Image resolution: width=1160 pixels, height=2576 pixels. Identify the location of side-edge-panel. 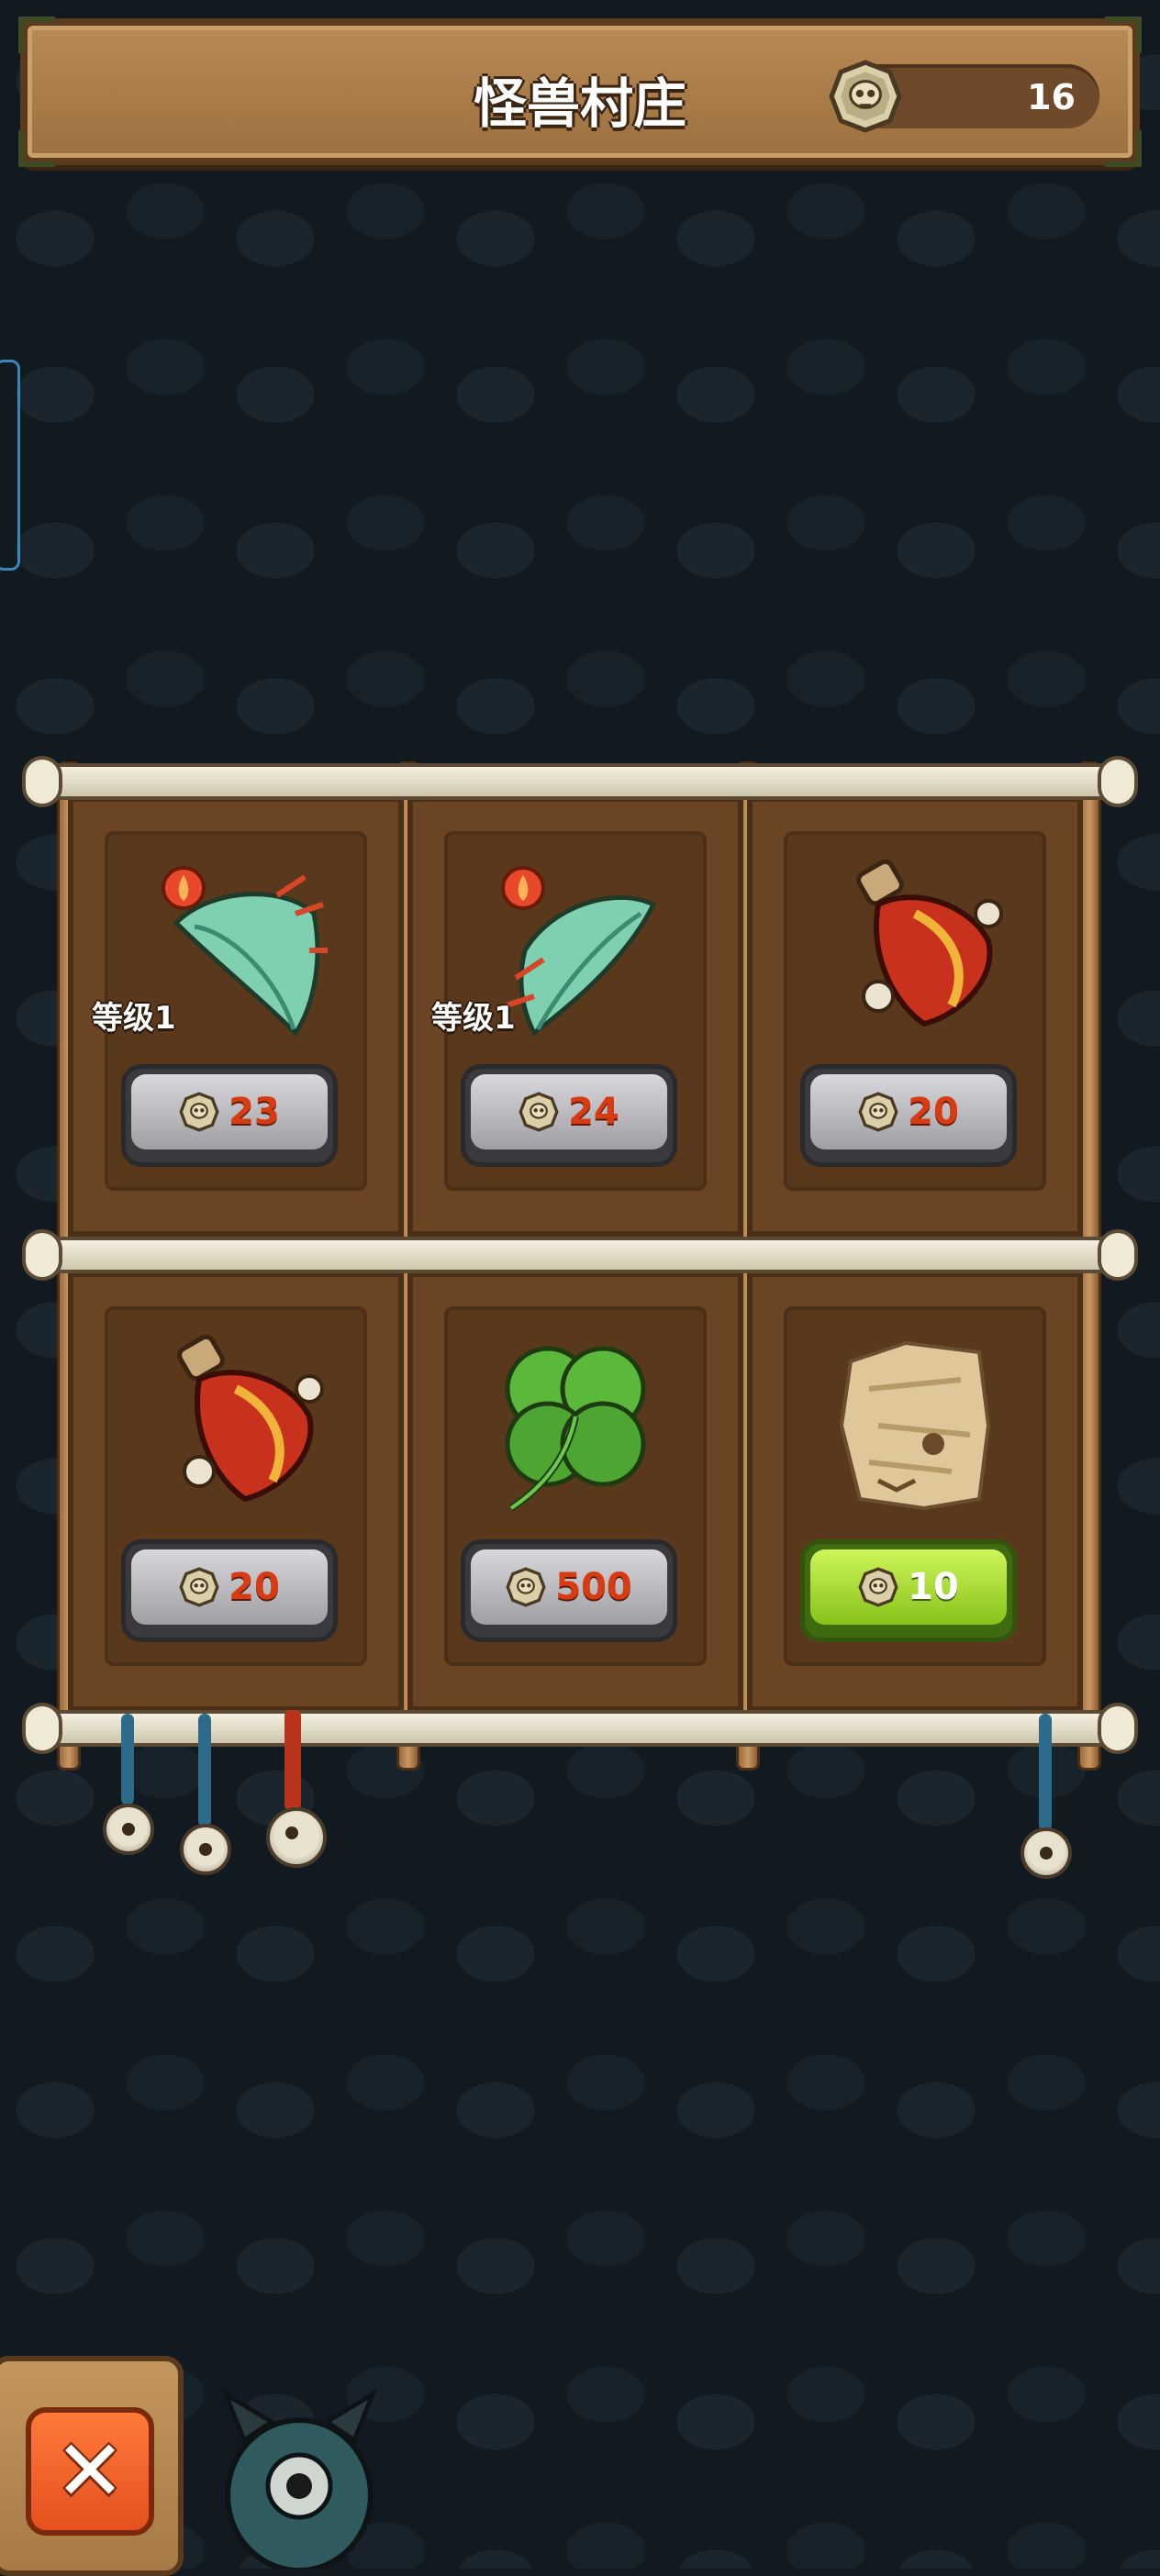
(10, 465).